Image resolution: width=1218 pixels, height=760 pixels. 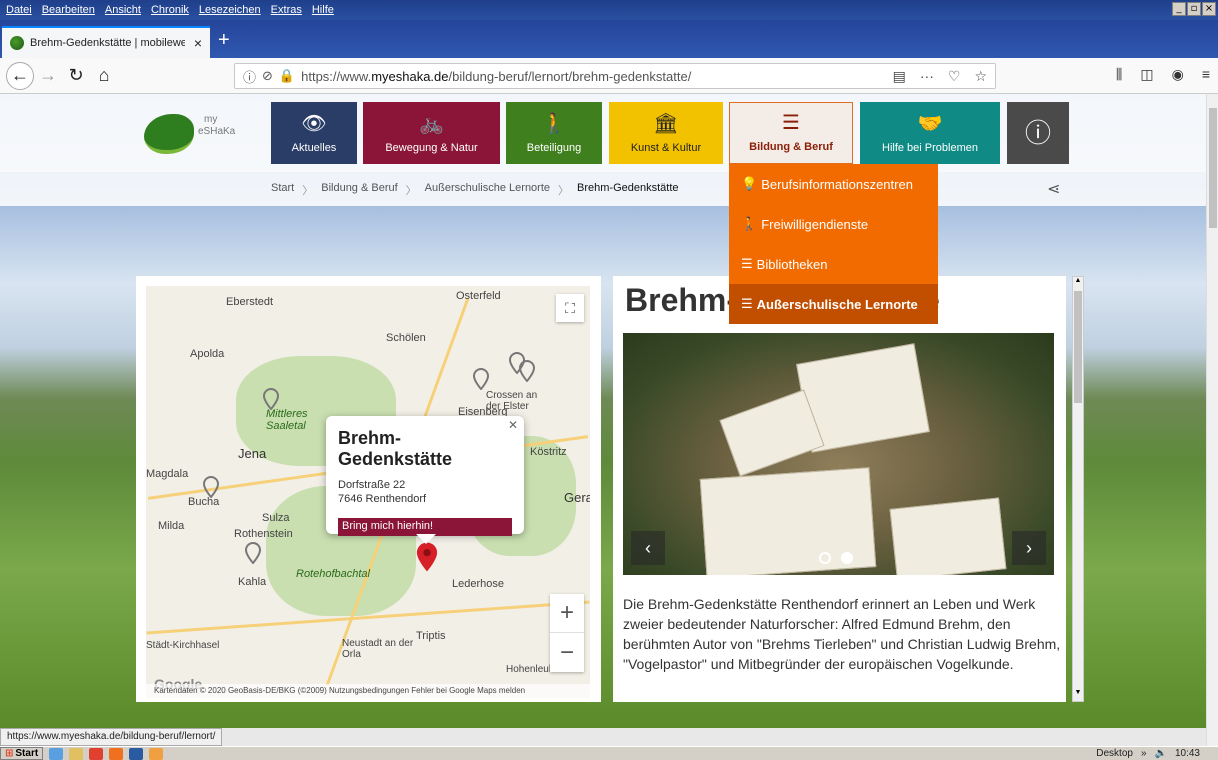 What do you see at coordinates (189, 133) in the screenshot?
I see `site-logo: my eSHaKa` at bounding box center [189, 133].